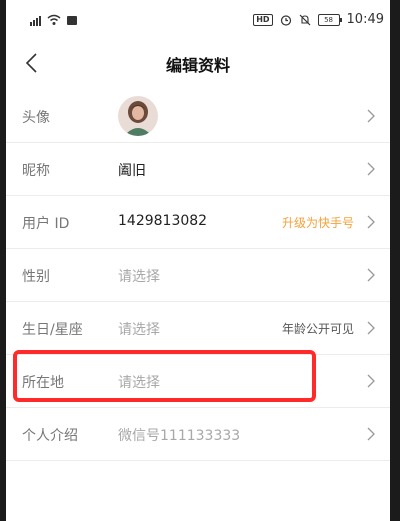 The height and width of the screenshot is (521, 400). I want to click on avatar, so click(138, 116).